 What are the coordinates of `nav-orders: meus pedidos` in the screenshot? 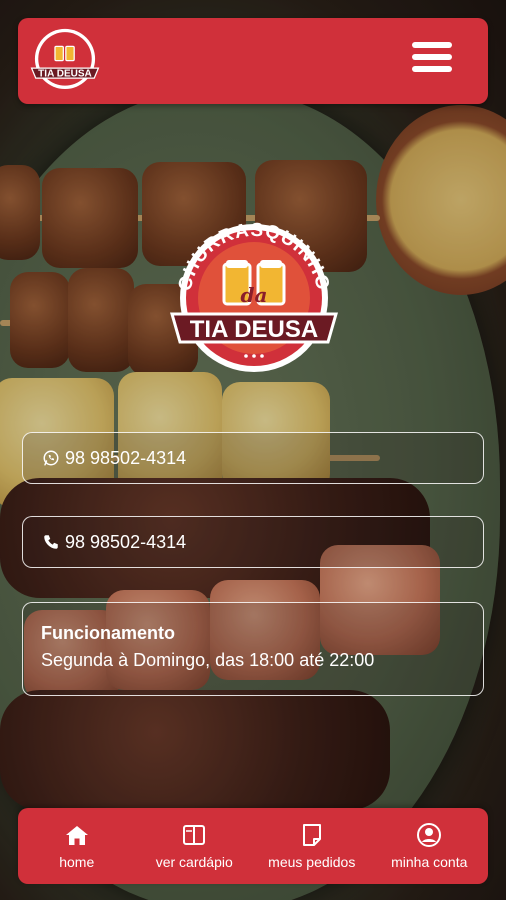 It's located at (312, 846).